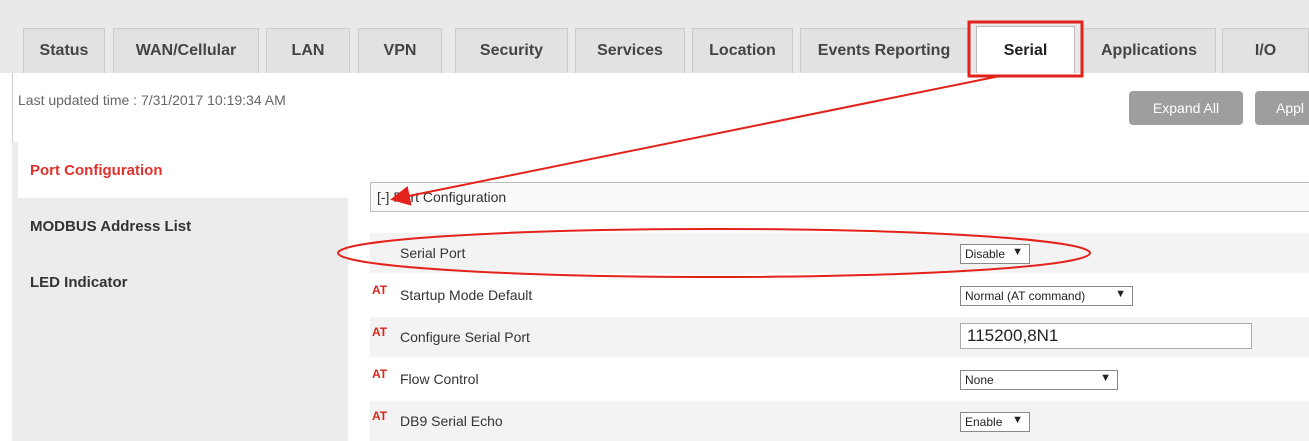 This screenshot has height=441, width=1309. I want to click on db9-serial-echo-label: DB9 Serial Echo, so click(451, 421).